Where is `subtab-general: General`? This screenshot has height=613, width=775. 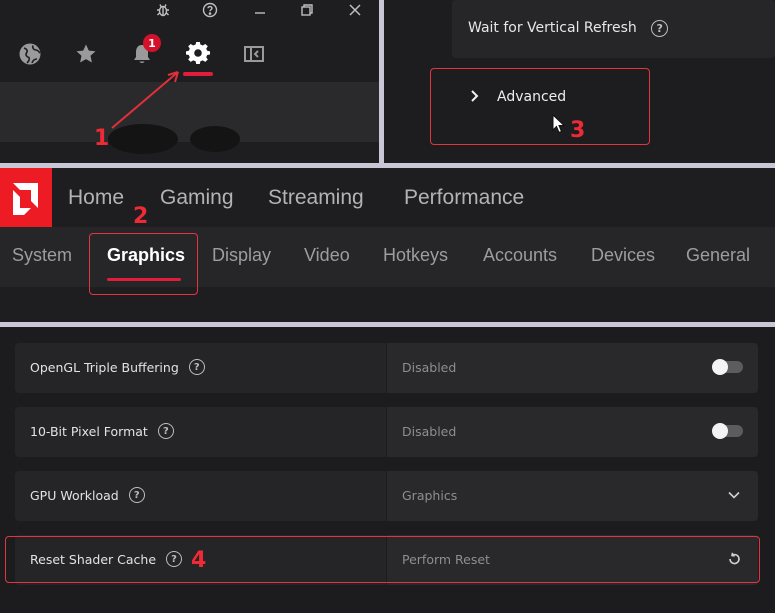 subtab-general: General is located at coordinates (718, 255).